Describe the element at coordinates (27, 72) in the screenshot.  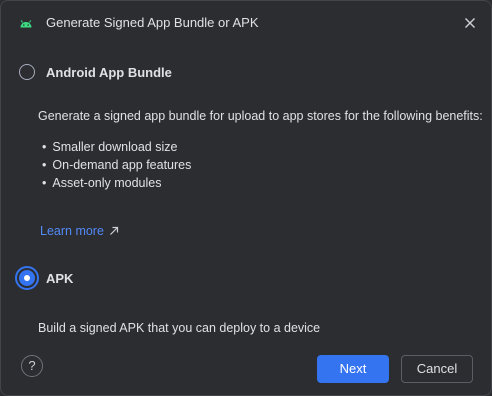
I see `android-app-bundle-radio` at that location.